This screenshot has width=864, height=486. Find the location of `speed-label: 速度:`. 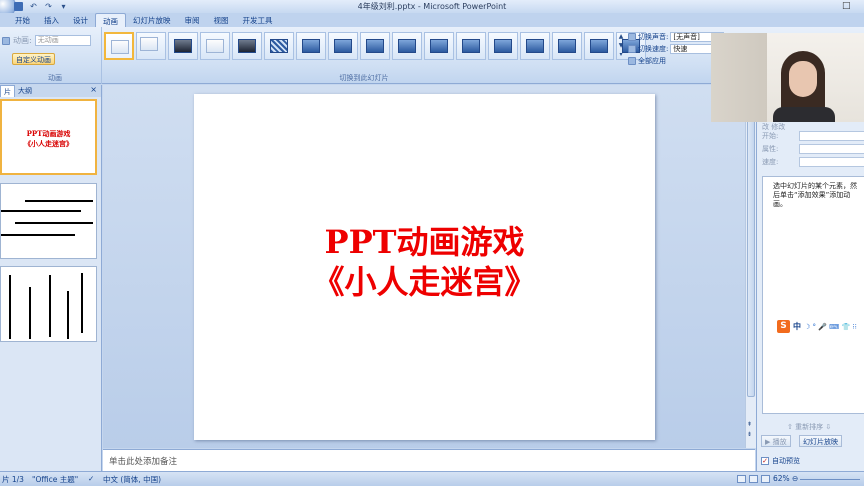

speed-label: 速度: is located at coordinates (770, 162).